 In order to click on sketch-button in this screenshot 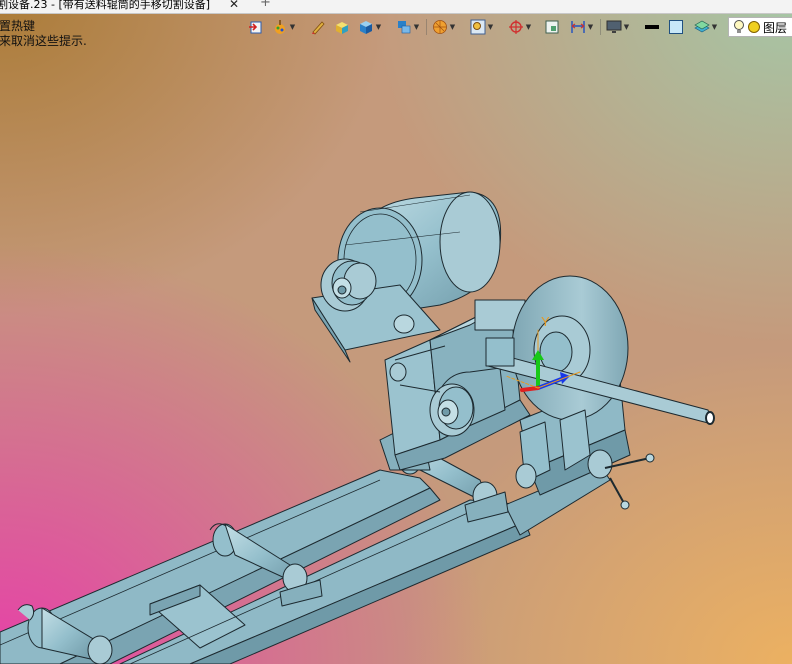, I will do `click(318, 27)`.